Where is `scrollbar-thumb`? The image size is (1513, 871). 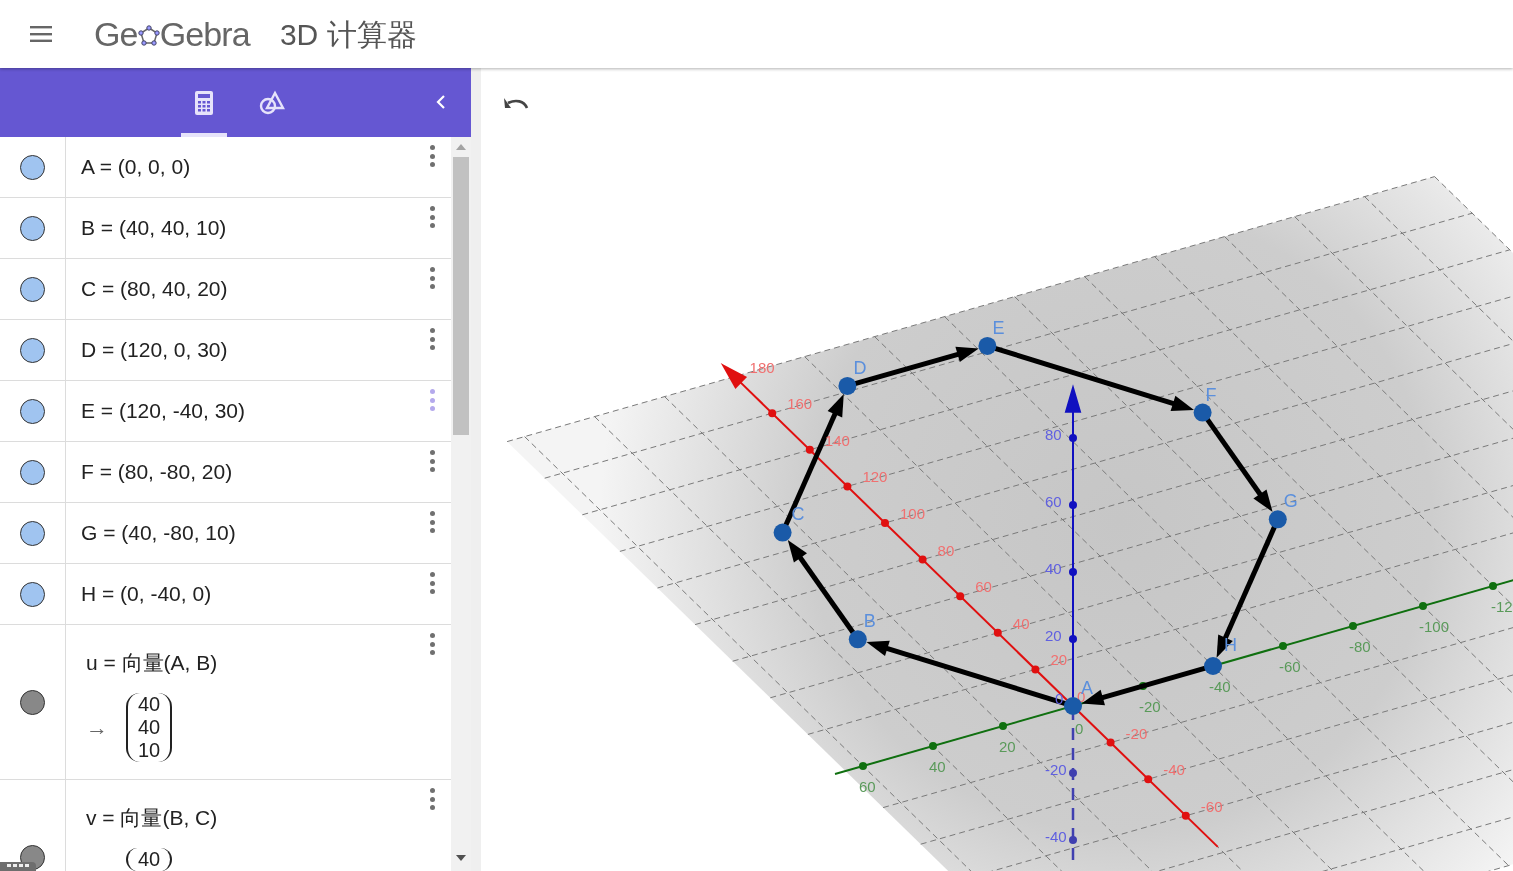 scrollbar-thumb is located at coordinates (461, 296).